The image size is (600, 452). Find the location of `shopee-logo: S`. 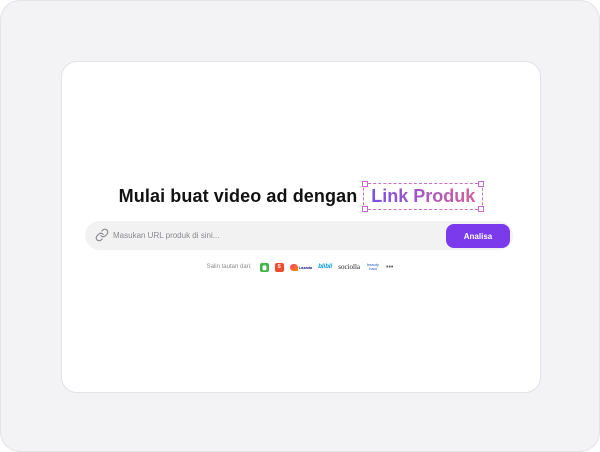

shopee-logo: S is located at coordinates (279, 267).